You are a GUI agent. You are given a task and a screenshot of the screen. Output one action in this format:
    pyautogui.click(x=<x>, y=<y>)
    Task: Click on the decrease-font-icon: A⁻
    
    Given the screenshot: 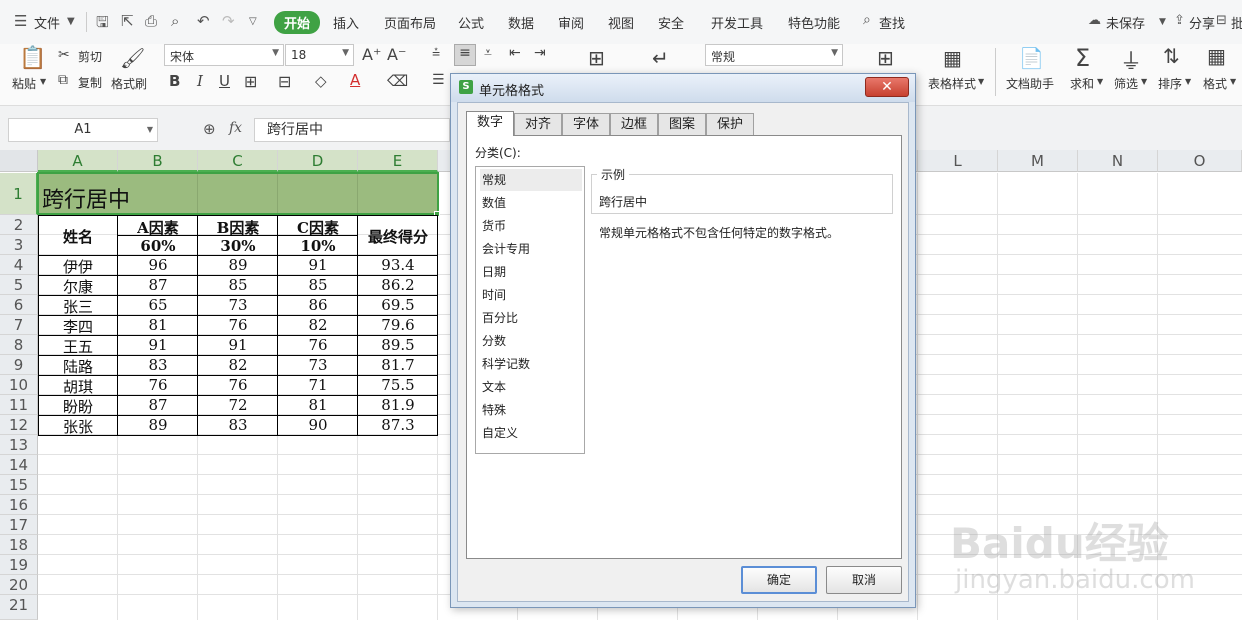 What is the action you would take?
    pyautogui.click(x=396, y=54)
    